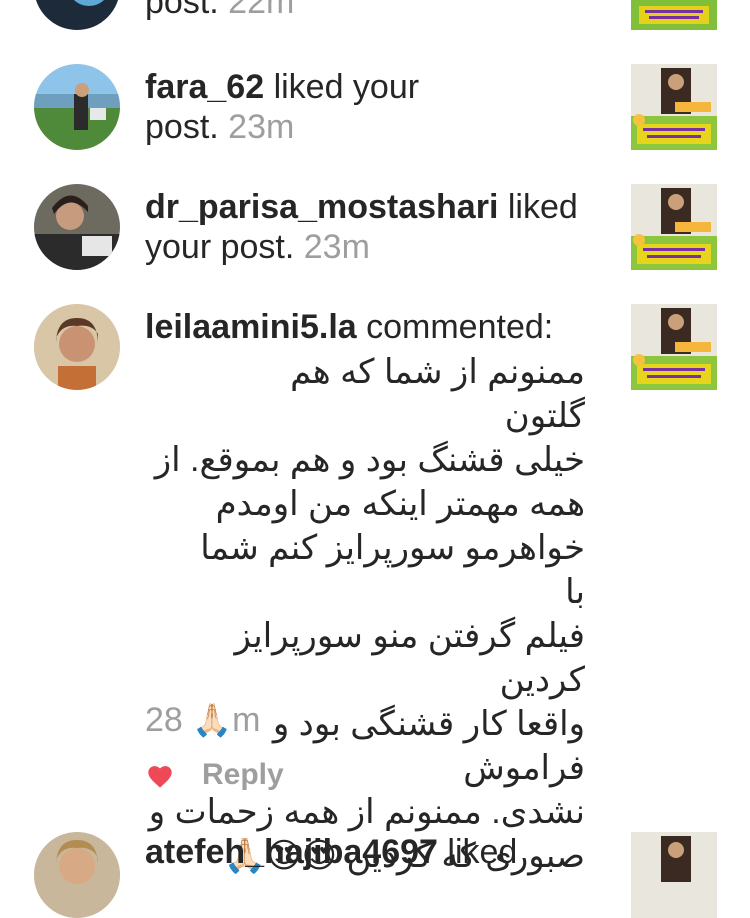 Image resolution: width=750 pixels, height=918 pixels. I want to click on comment-line: نشدی. ممنونم از همه زحمات و, so click(366, 812).